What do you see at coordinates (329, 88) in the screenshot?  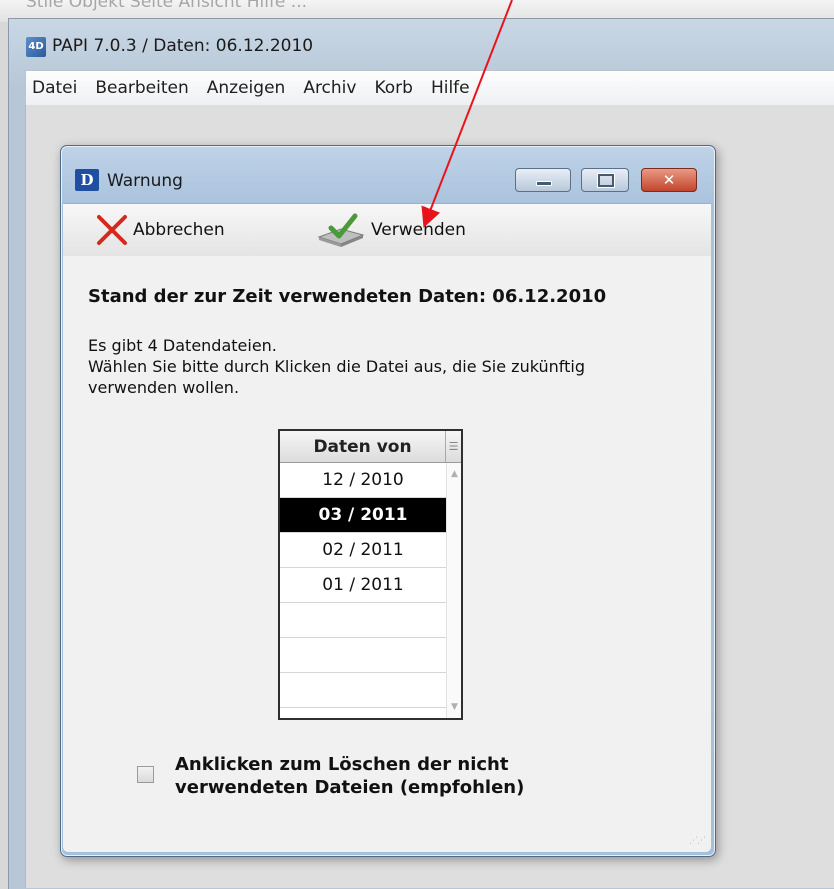 I see `menu-archiv: Archiv` at bounding box center [329, 88].